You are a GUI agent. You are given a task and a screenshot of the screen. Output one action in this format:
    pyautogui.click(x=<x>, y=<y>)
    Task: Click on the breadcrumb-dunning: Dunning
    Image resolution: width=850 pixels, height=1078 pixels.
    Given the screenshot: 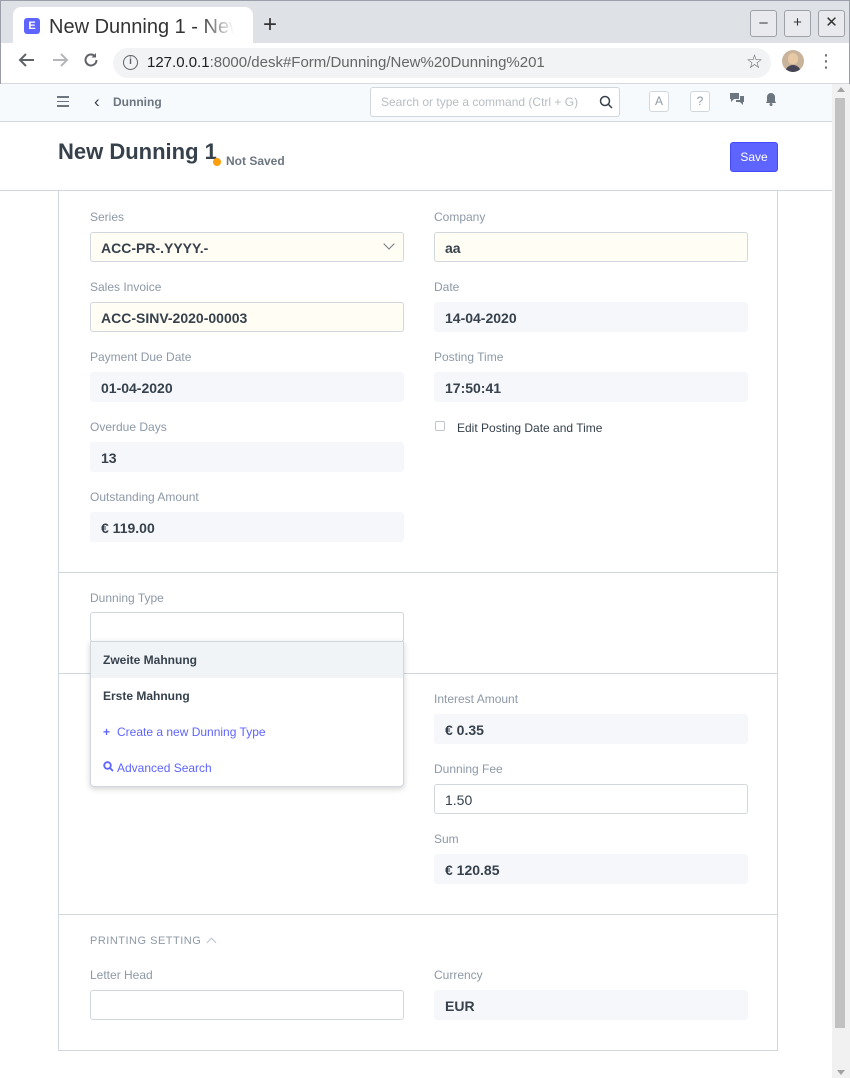 What is the action you would take?
    pyautogui.click(x=137, y=102)
    